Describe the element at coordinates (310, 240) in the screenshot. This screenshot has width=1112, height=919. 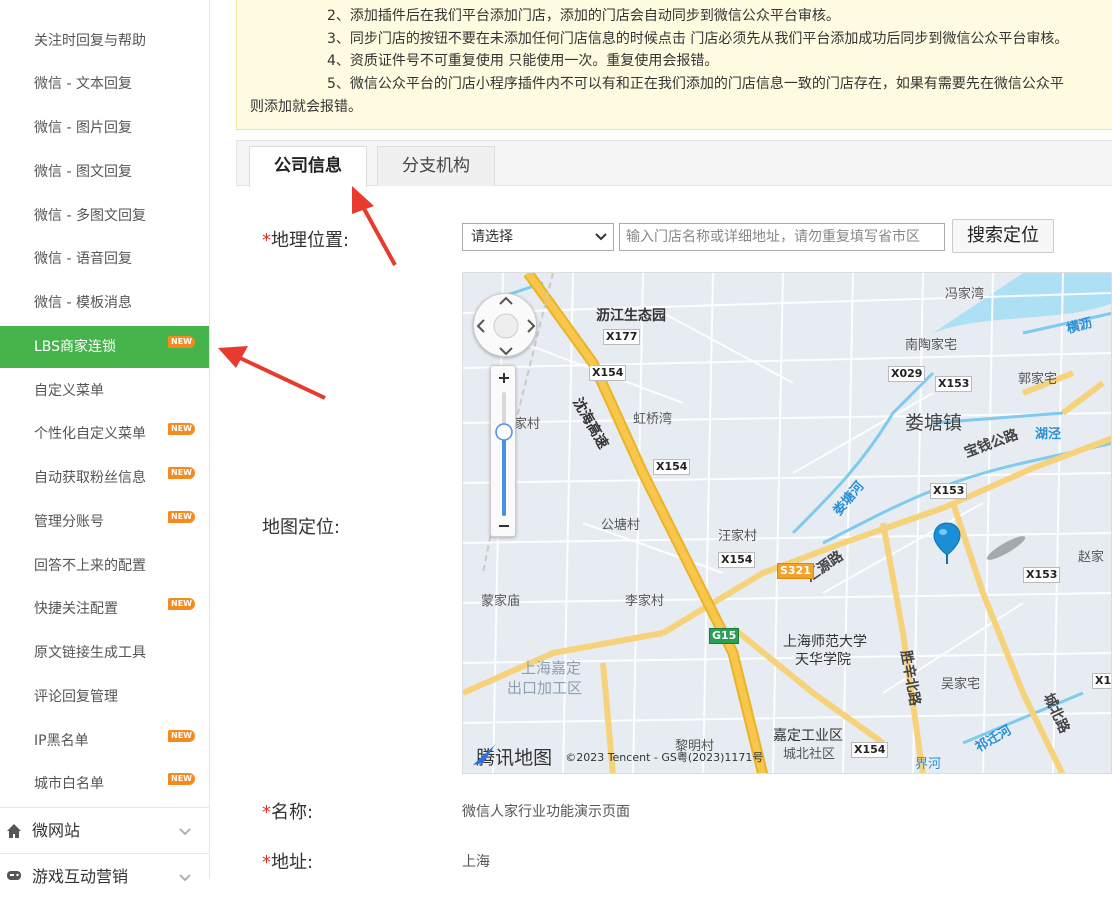
I see `geo-label-text: 地理位置:` at that location.